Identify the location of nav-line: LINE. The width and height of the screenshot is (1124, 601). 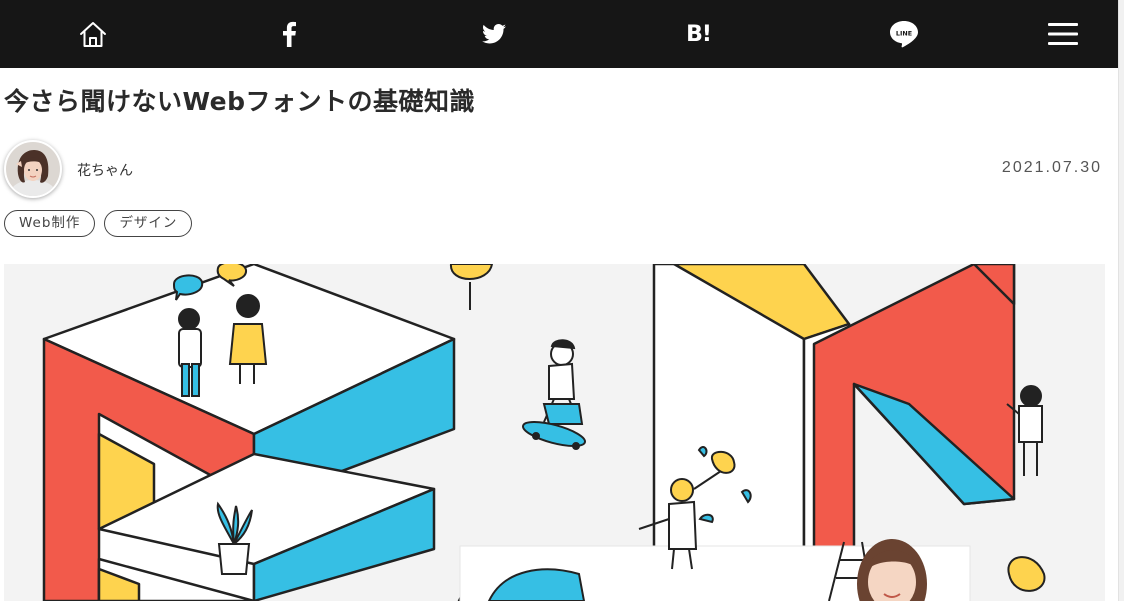
(903, 34).